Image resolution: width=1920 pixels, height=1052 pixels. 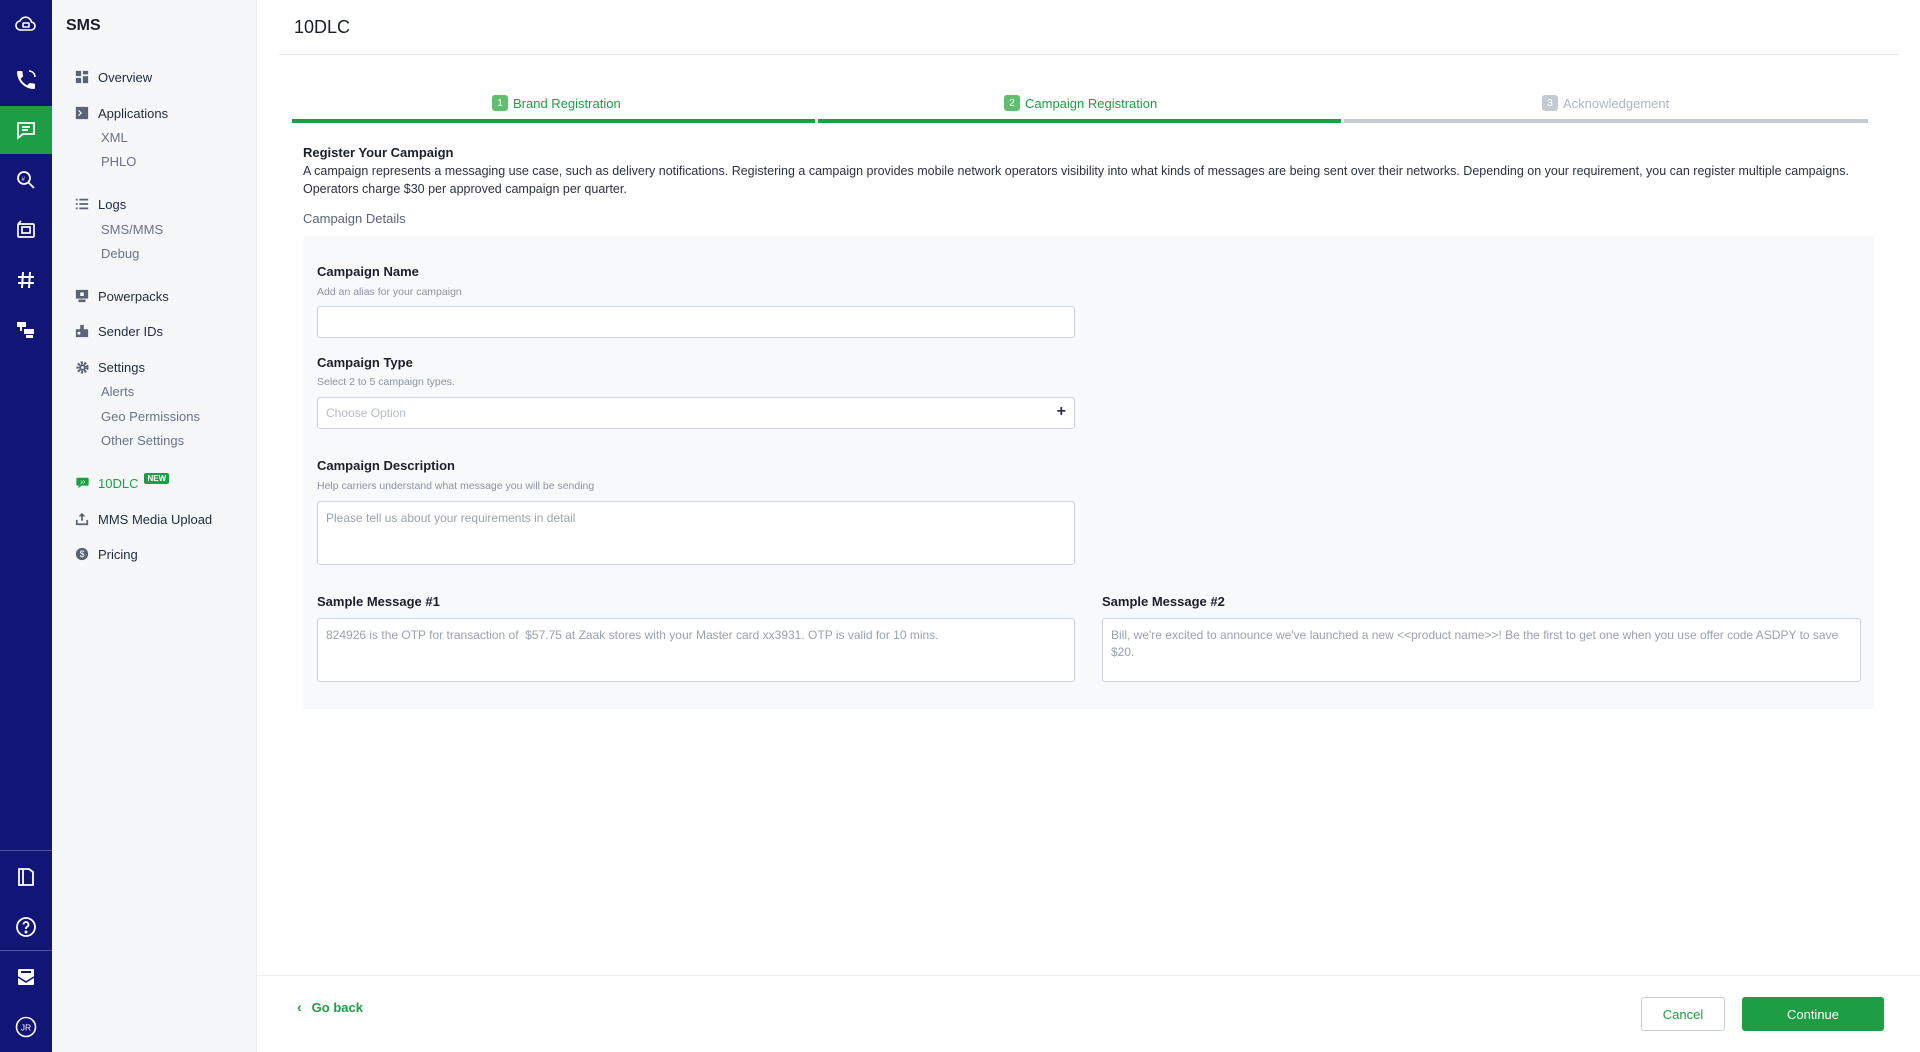 I want to click on sidebar-item-settings: Settings, so click(x=109, y=367).